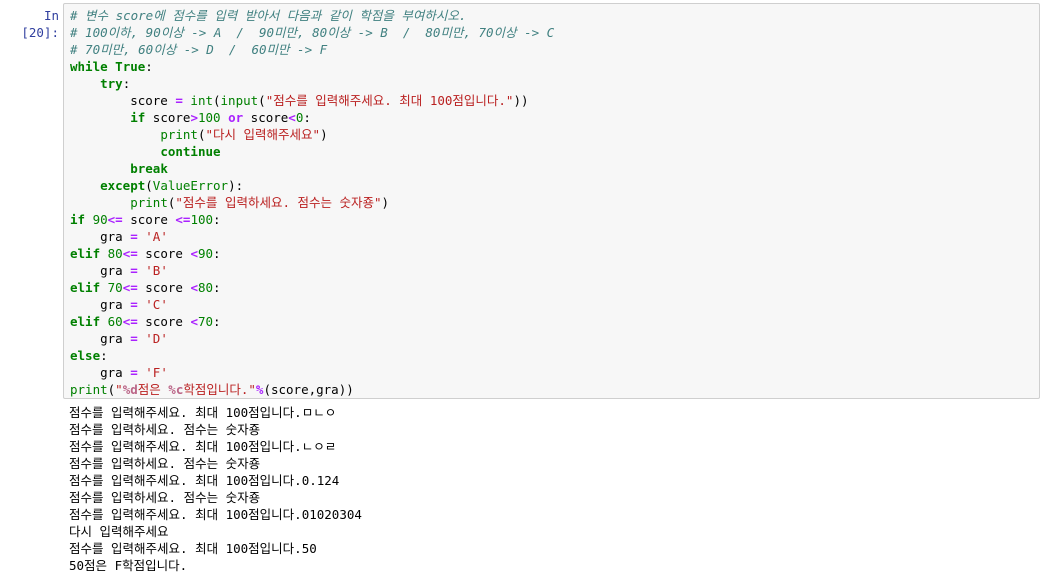 Image resolution: width=1047 pixels, height=580 pixels. What do you see at coordinates (119, 389) in the screenshot?
I see `code-token: "` at bounding box center [119, 389].